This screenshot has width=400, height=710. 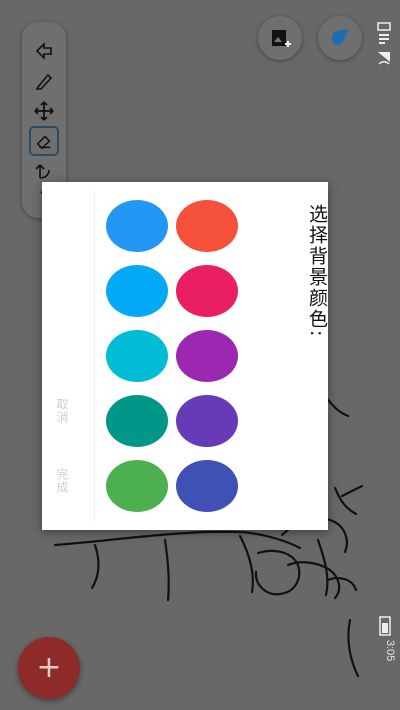 What do you see at coordinates (390, 651) in the screenshot?
I see `status-time: 3:05` at bounding box center [390, 651].